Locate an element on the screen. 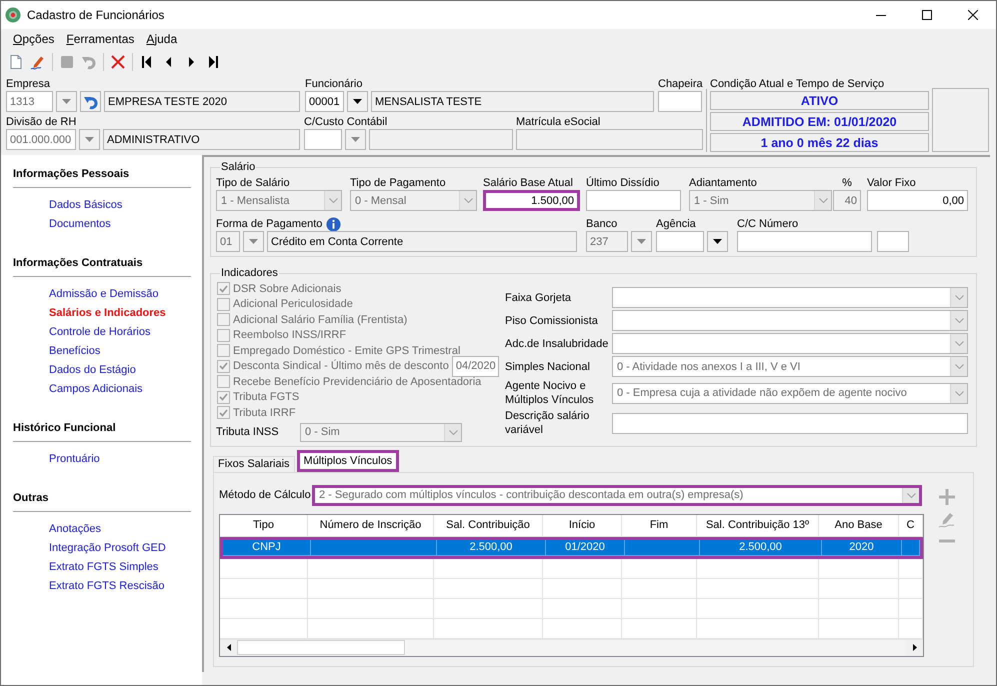 The height and width of the screenshot is (686, 997). input-field: 1.500,00 is located at coordinates (531, 200).